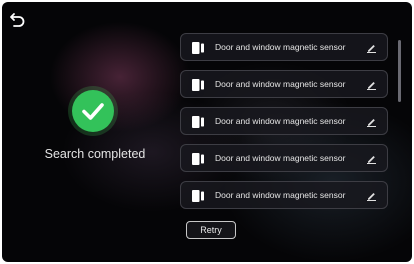  I want to click on back-button, so click(18, 20).